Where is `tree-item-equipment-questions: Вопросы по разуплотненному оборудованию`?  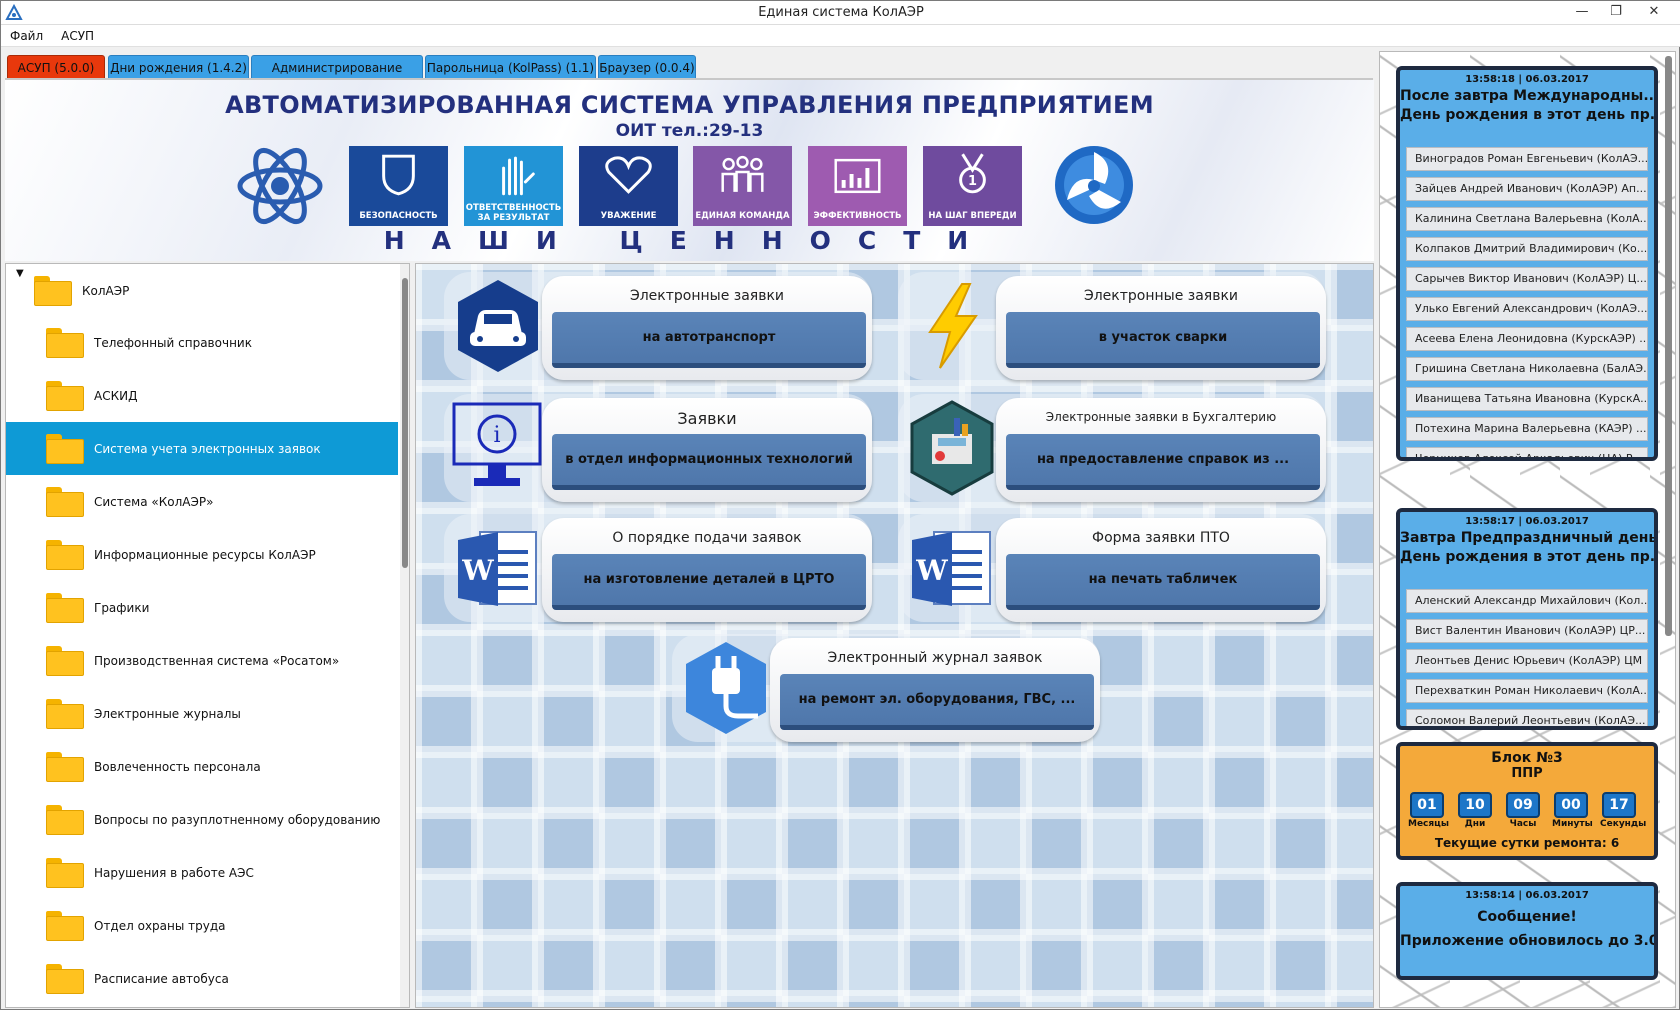
tree-item-equipment-questions: Вопросы по разуплотненному оборудованию is located at coordinates (202, 819).